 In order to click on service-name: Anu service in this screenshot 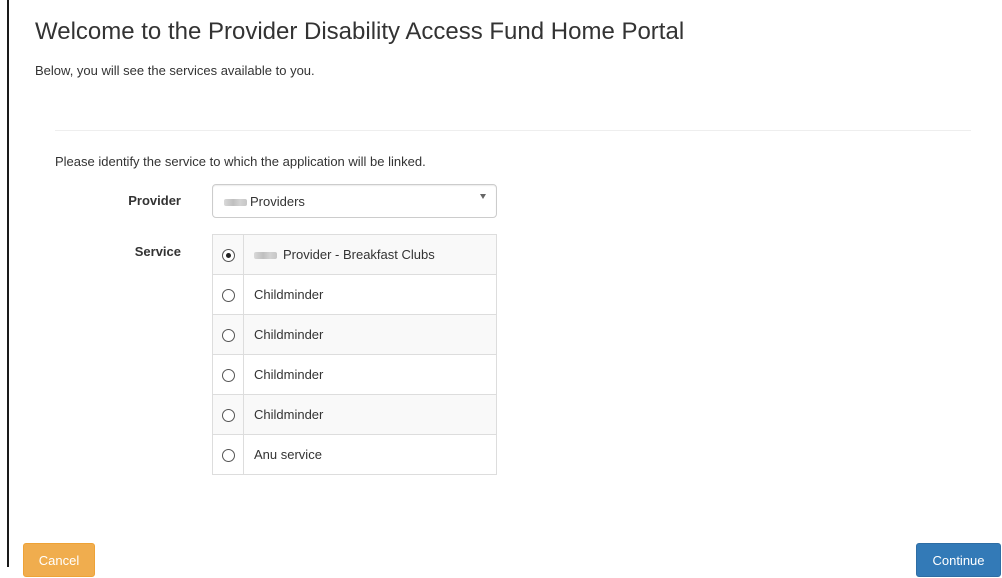, I will do `click(288, 454)`.